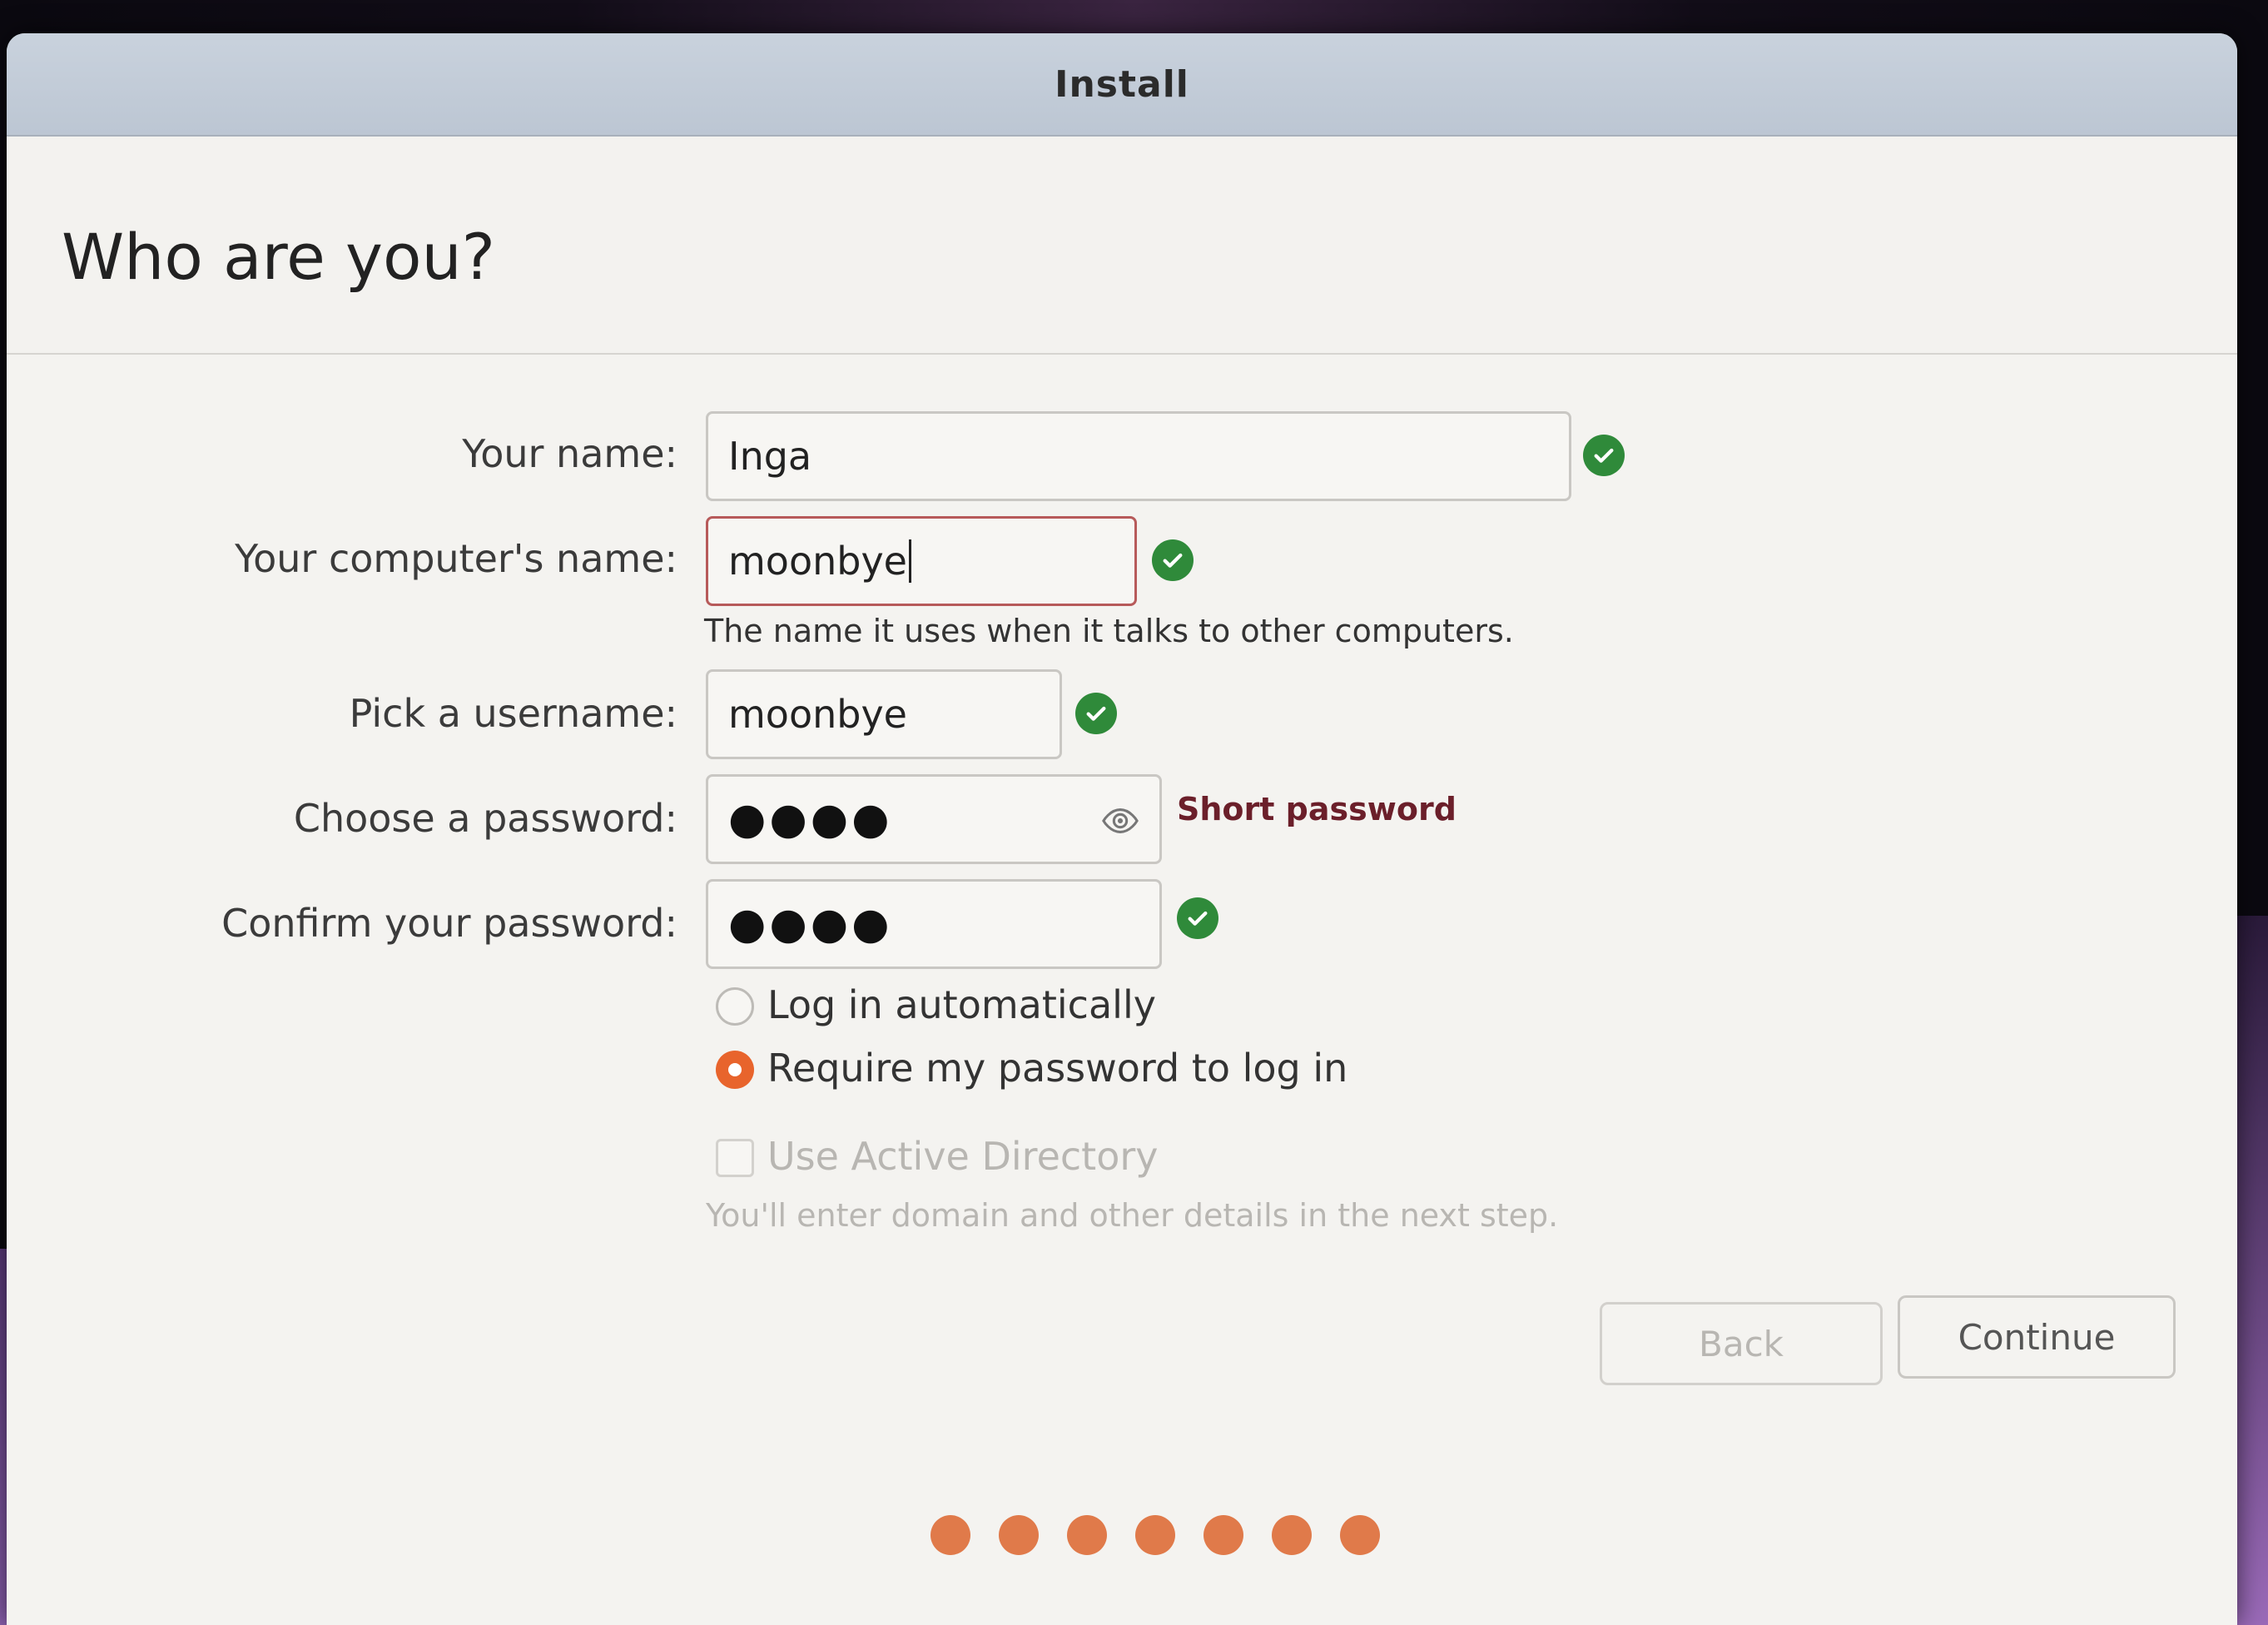 Image resolution: width=2268 pixels, height=1625 pixels. I want to click on active-directory-label: Use Active Directory, so click(962, 1156).